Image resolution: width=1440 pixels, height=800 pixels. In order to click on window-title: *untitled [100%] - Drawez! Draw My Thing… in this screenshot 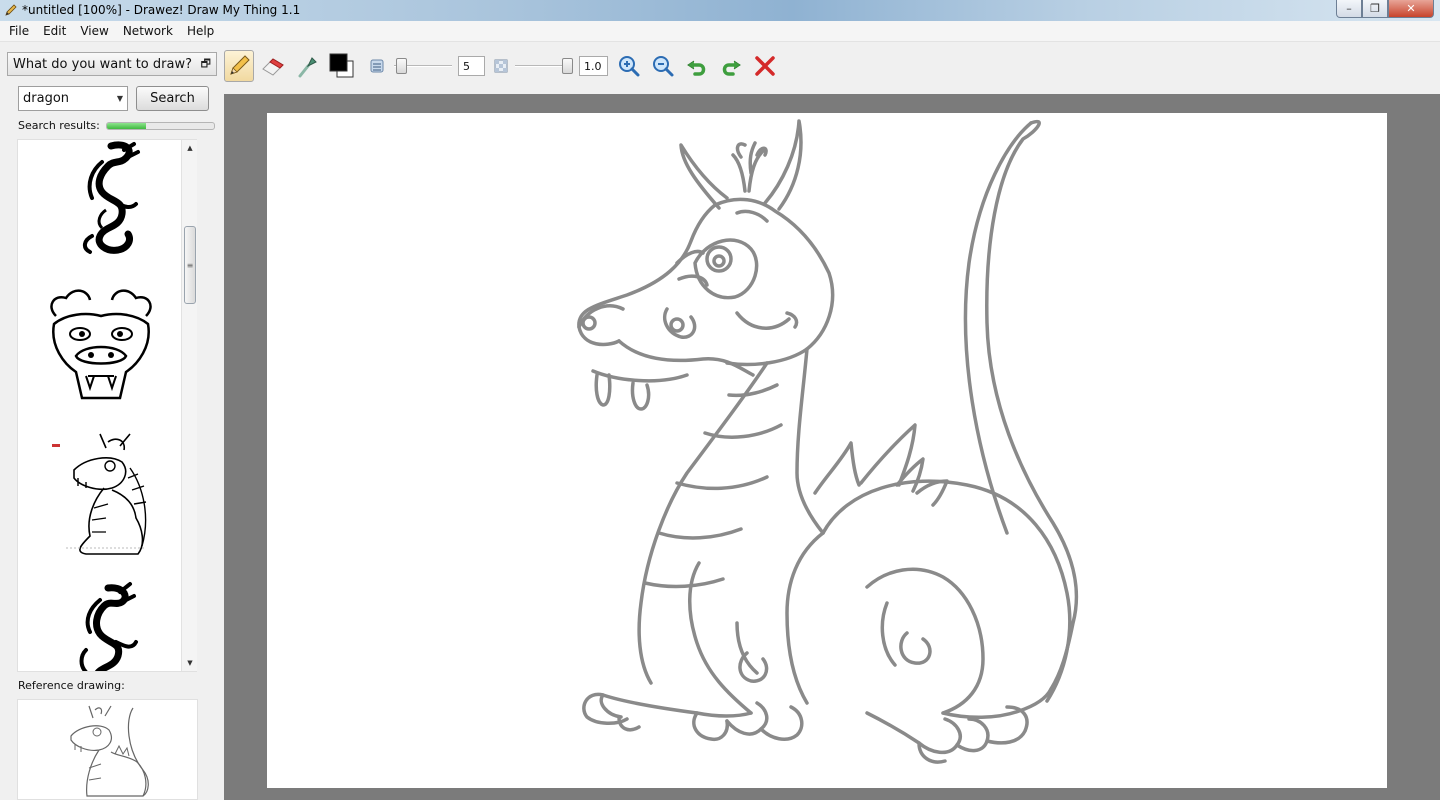, I will do `click(161, 10)`.